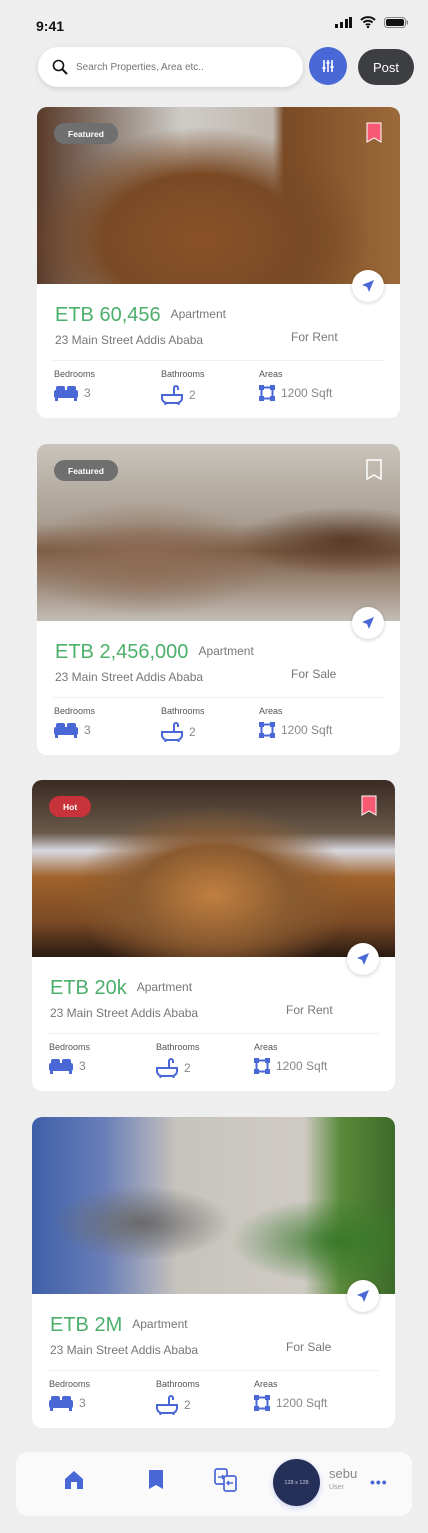 The width and height of the screenshot is (428, 1533). I want to click on listing-price: ETB 60,456 Apartment, so click(140, 315).